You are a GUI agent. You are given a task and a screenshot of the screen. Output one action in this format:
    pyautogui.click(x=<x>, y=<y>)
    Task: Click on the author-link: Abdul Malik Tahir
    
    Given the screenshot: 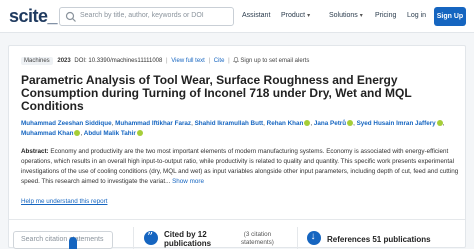 What is the action you would take?
    pyautogui.click(x=110, y=133)
    